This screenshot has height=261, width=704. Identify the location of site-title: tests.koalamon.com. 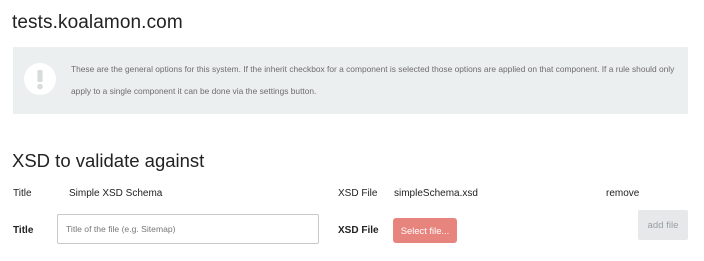
(97, 22).